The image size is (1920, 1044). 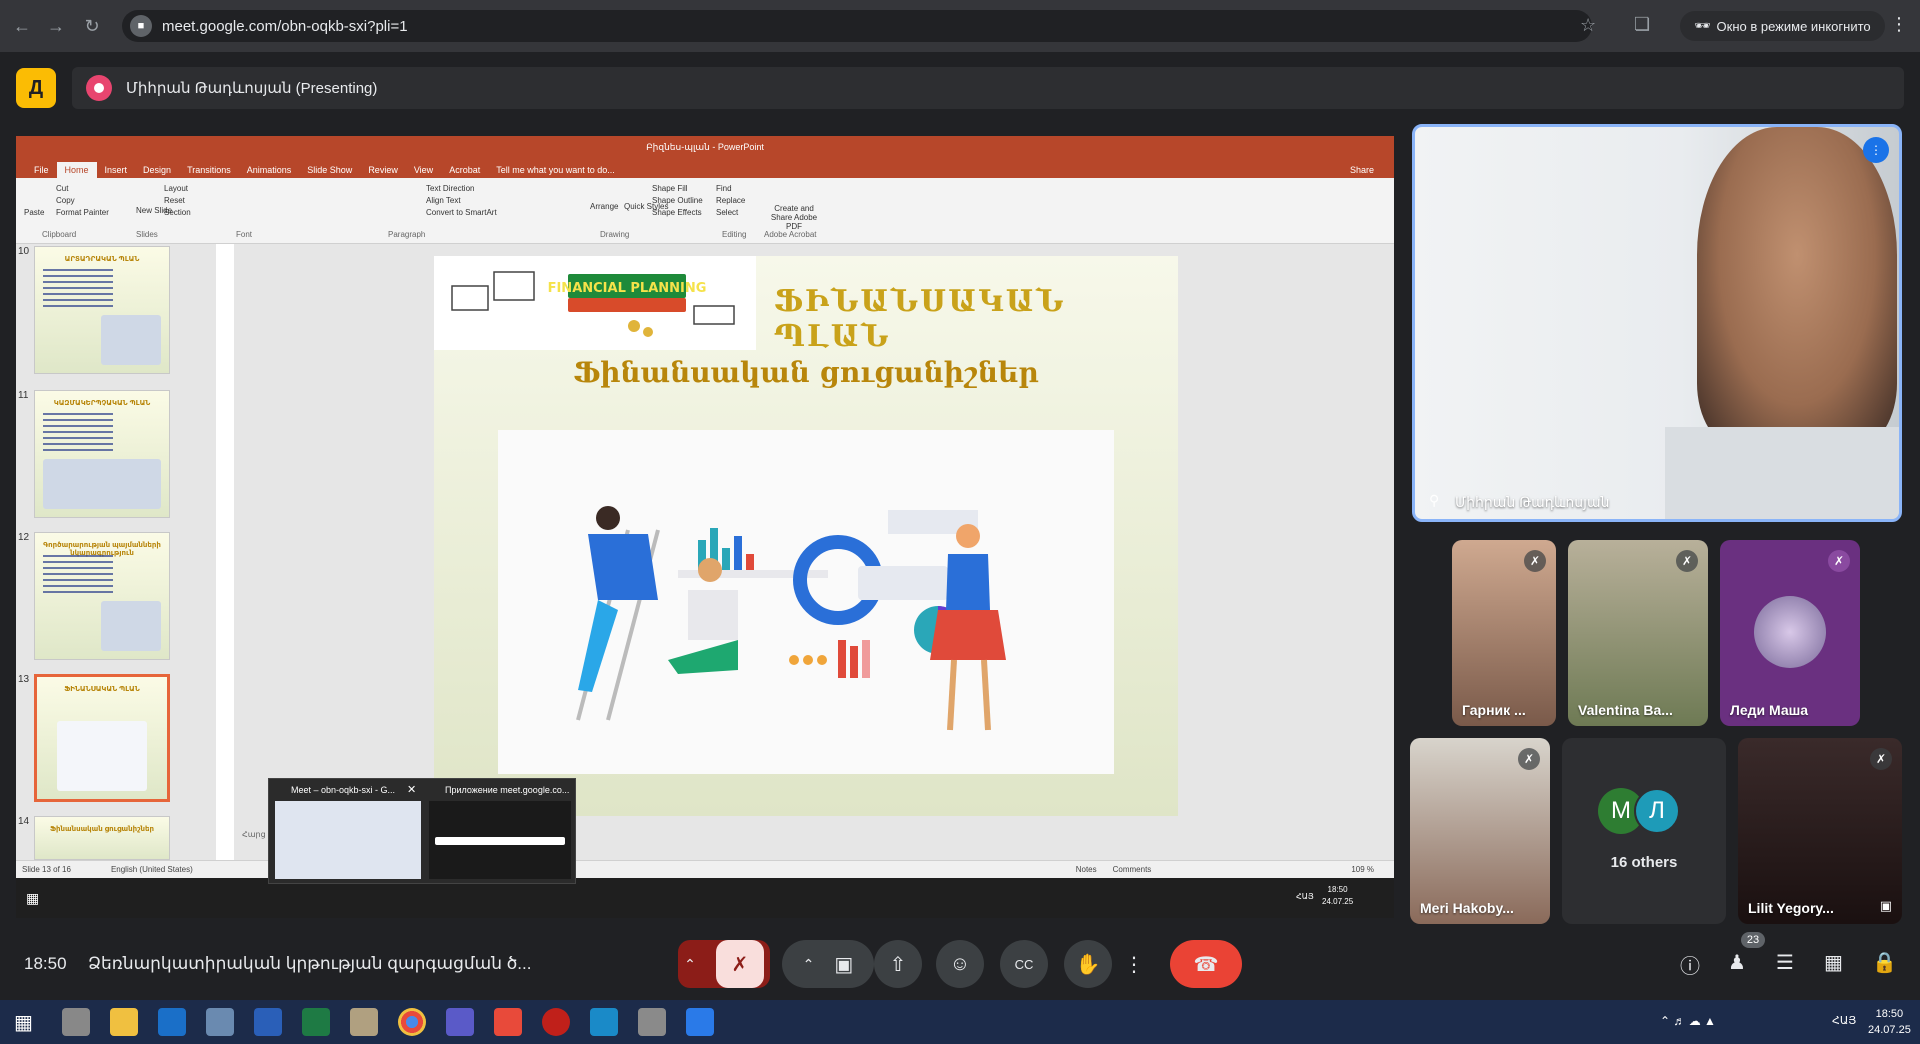 I want to click on find-button: Find, so click(x=724, y=188).